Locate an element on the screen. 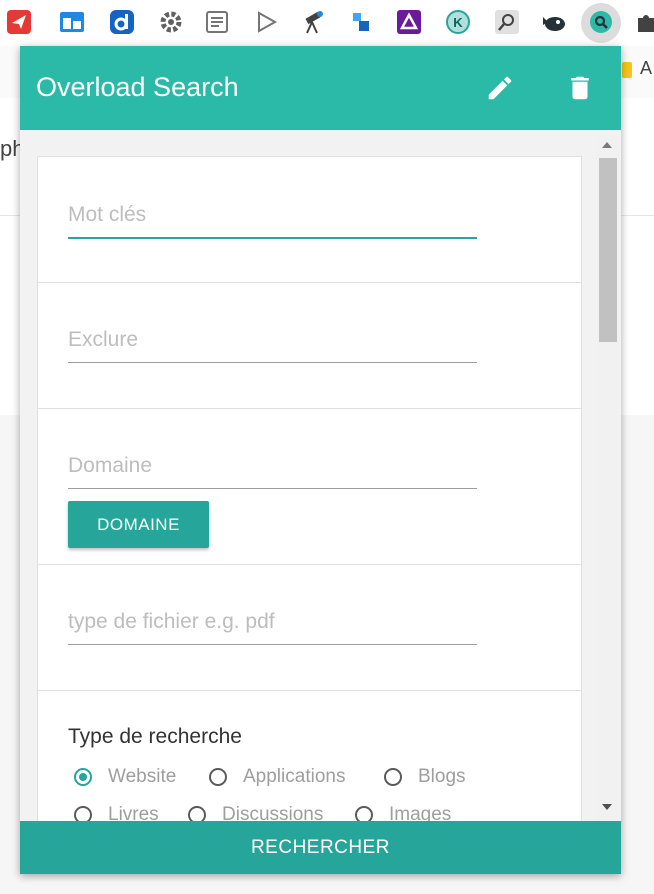  exclude-input is located at coordinates (272, 340).